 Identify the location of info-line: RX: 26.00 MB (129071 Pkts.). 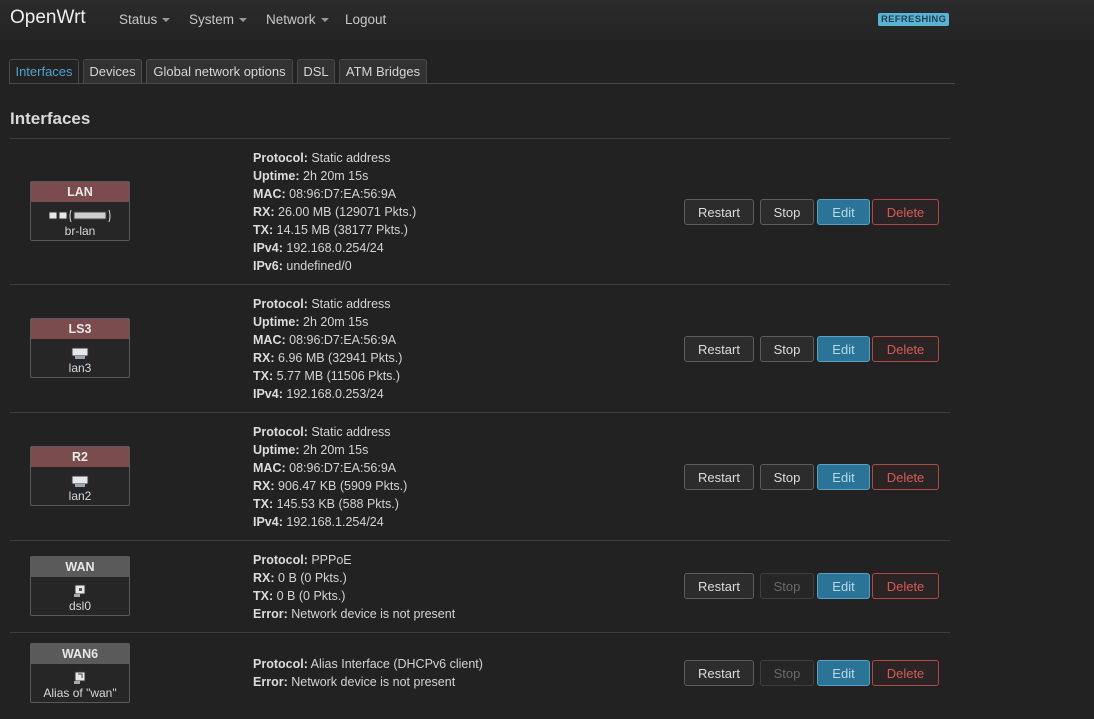
(335, 212).